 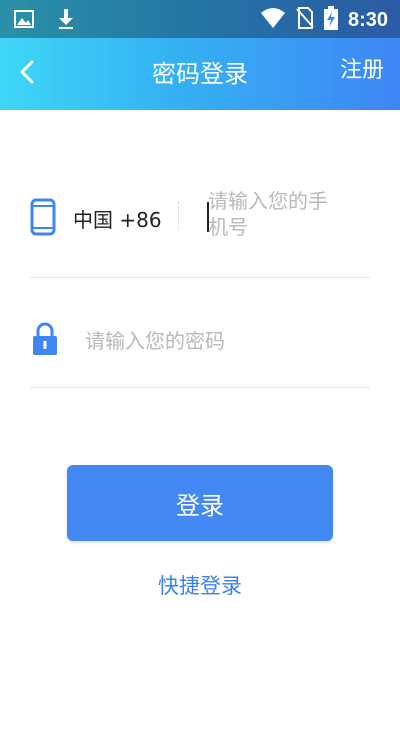 What do you see at coordinates (200, 503) in the screenshot?
I see `login-button: 登录` at bounding box center [200, 503].